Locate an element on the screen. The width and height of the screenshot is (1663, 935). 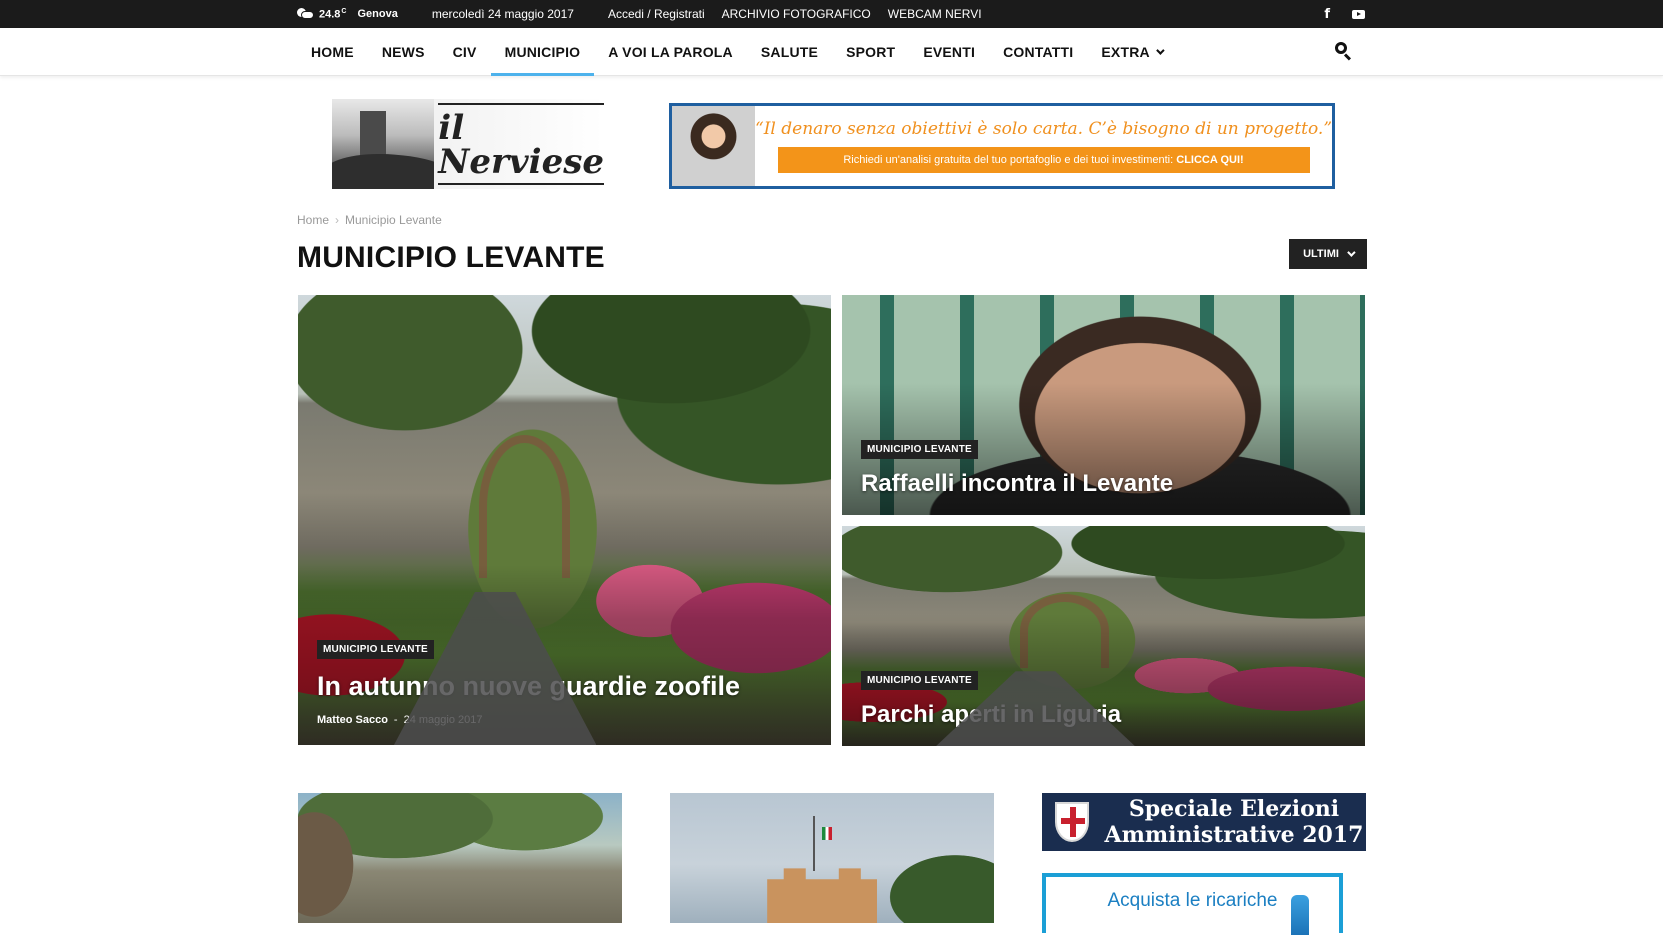
logo-photo is located at coordinates (383, 144).